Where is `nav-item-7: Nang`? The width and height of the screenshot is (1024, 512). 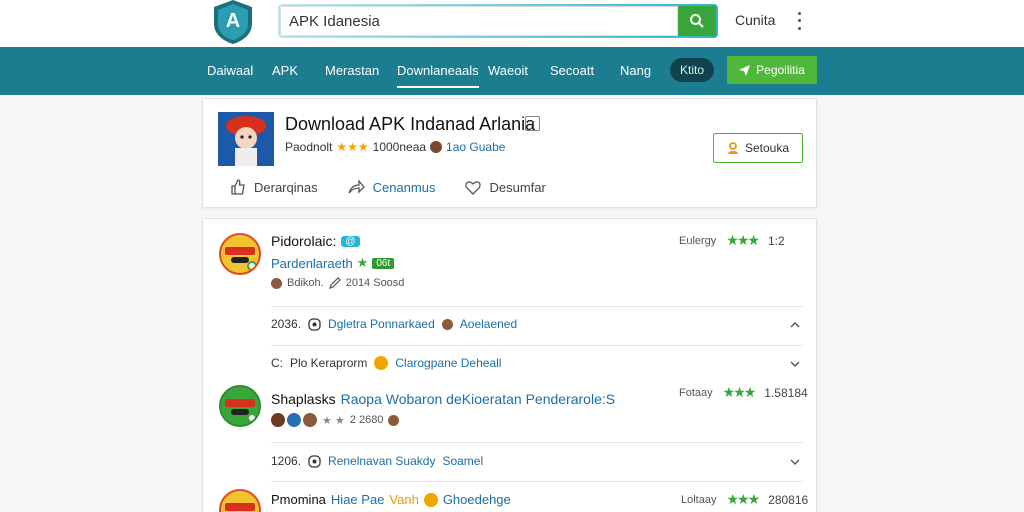
nav-item-7: Nang is located at coordinates (635, 70).